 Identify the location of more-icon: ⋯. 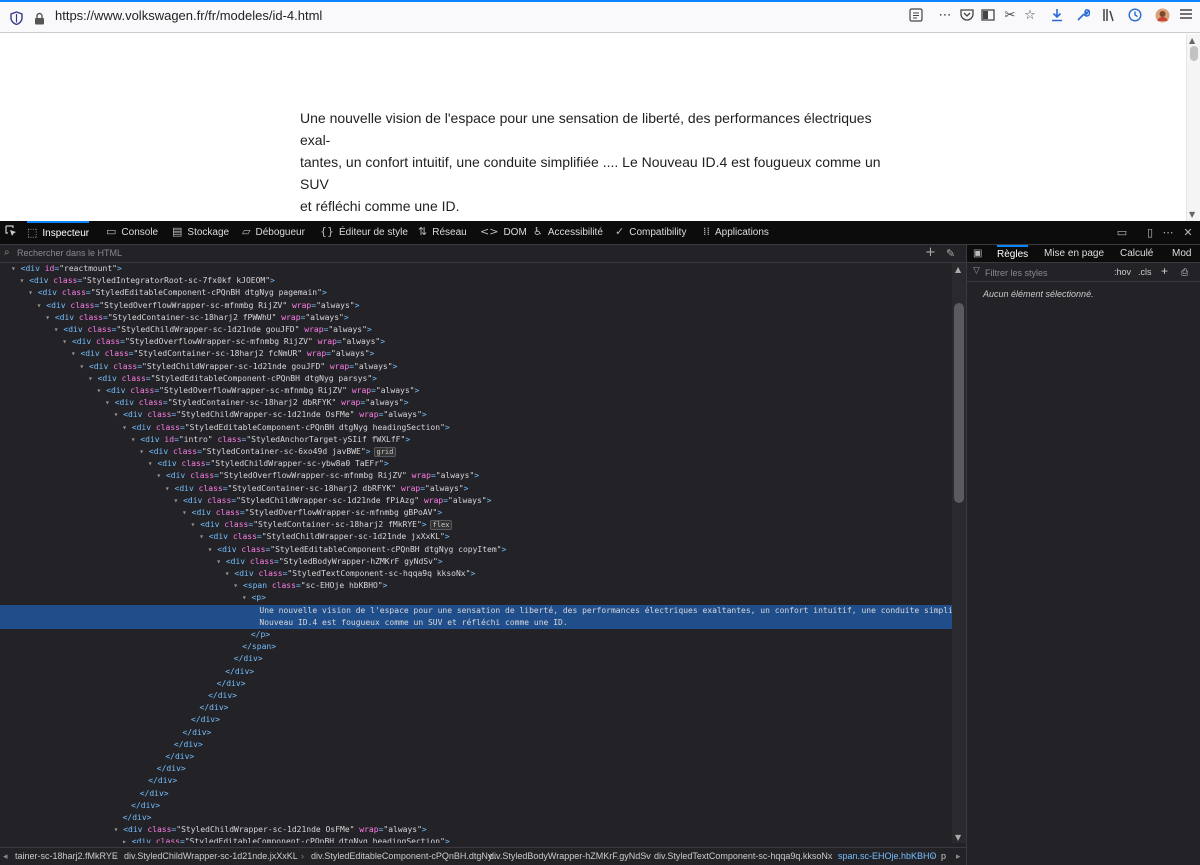
(945, 16).